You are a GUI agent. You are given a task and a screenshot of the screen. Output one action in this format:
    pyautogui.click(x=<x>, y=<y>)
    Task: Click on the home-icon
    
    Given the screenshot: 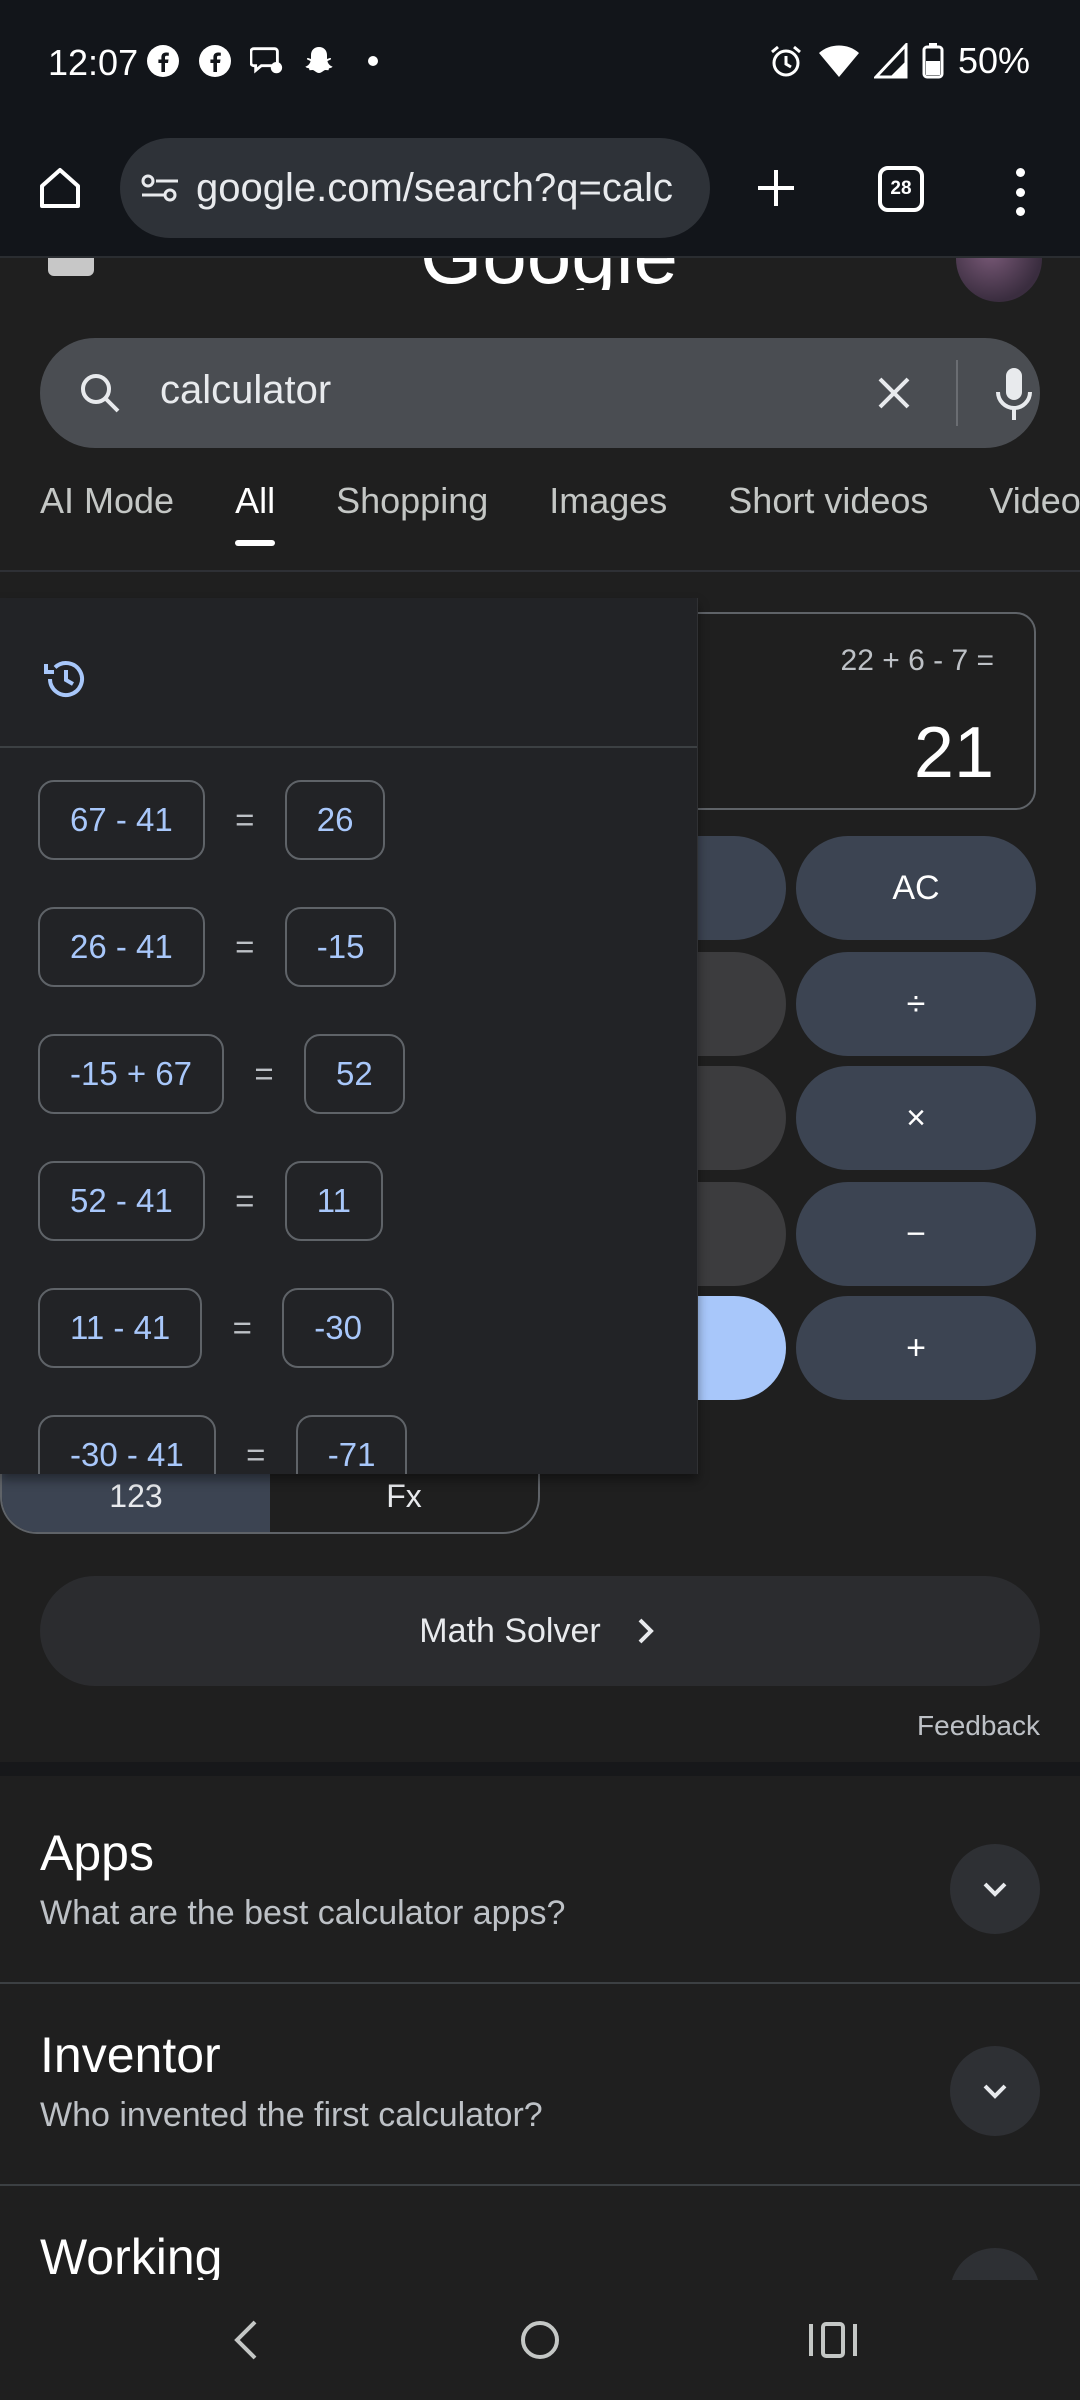 What is the action you would take?
    pyautogui.click(x=60, y=188)
    